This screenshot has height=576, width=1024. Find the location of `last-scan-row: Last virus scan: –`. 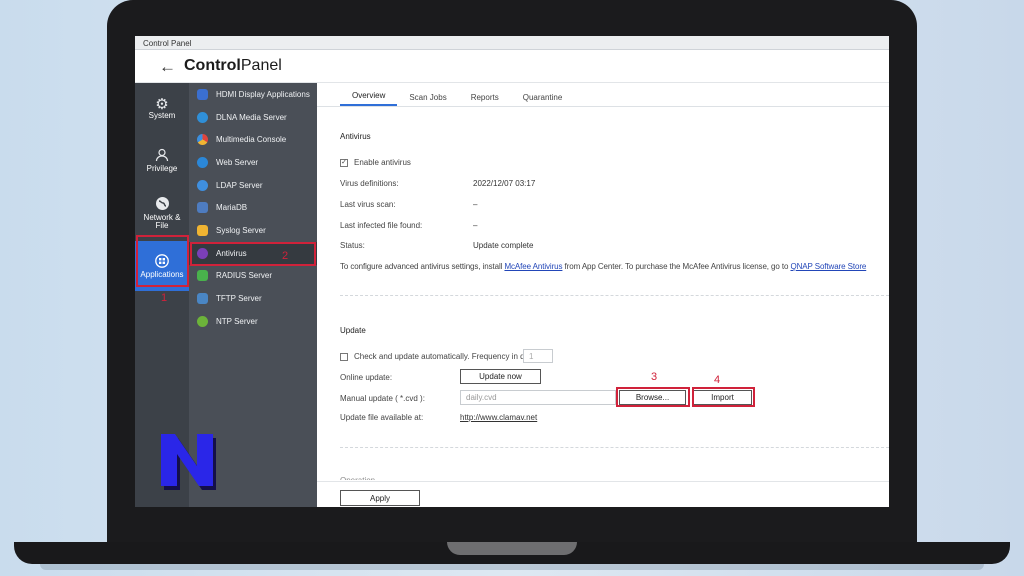

last-scan-row: Last virus scan: – is located at coordinates (408, 204).